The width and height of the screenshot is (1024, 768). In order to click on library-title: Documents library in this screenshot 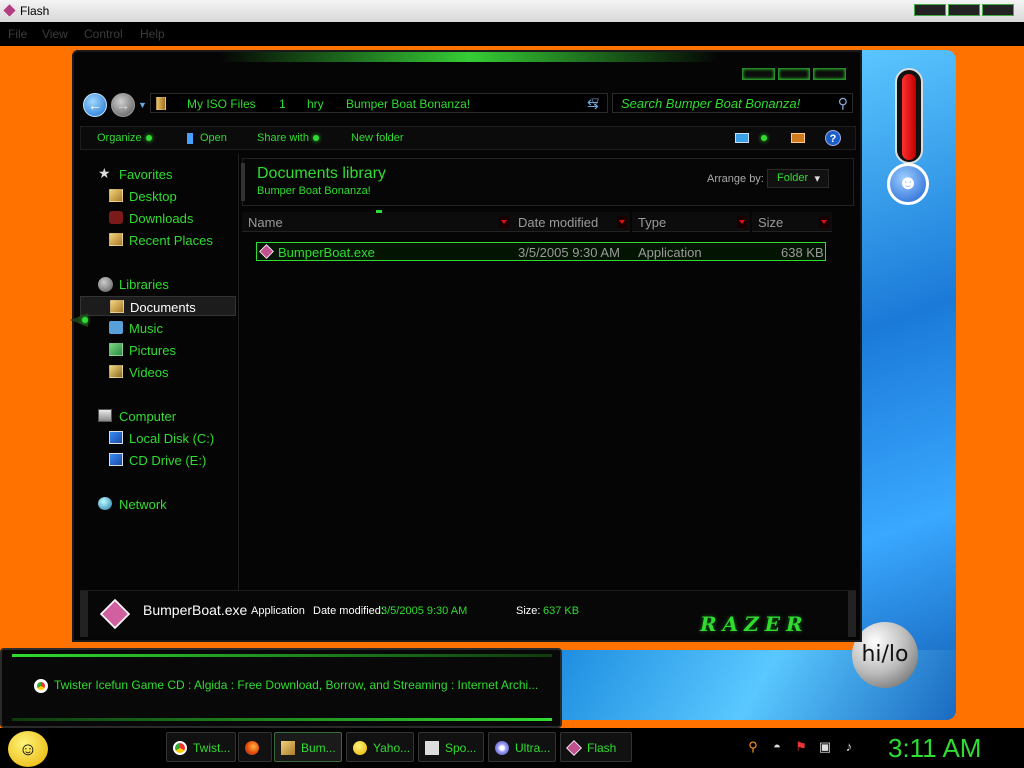, I will do `click(321, 173)`.